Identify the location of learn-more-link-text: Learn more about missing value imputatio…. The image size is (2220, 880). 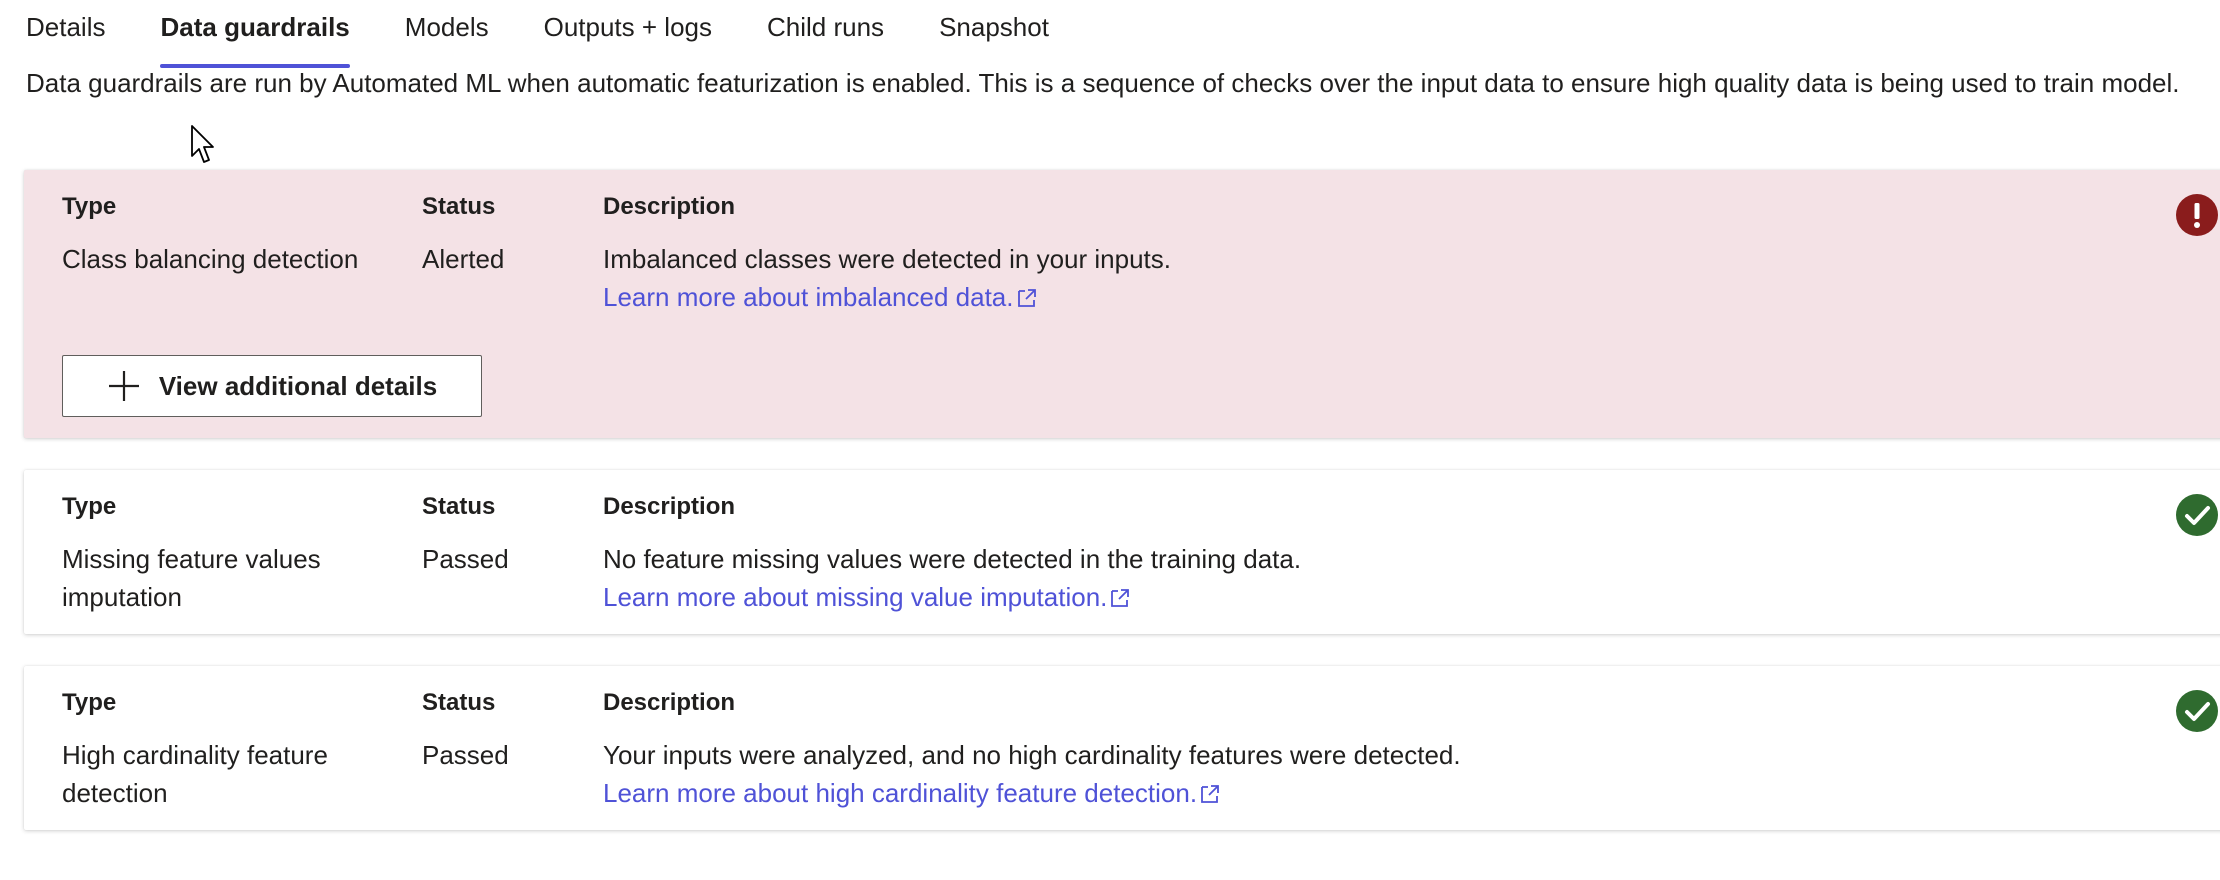
(855, 597).